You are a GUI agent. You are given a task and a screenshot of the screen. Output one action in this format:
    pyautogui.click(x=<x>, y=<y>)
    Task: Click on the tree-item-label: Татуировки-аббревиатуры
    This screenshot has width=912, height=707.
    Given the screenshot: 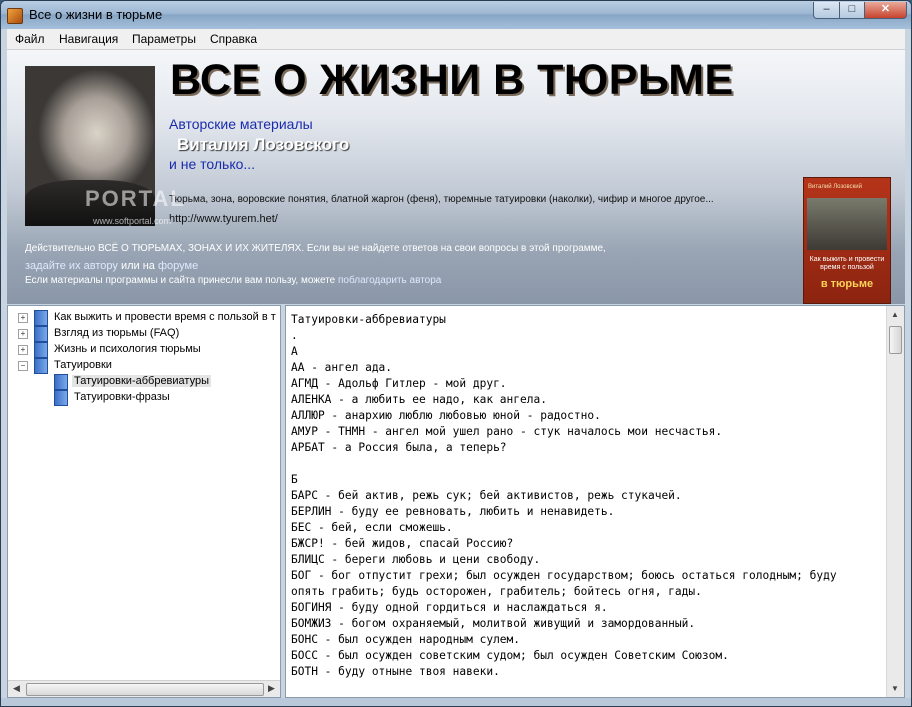 What is the action you would take?
    pyautogui.click(x=141, y=381)
    